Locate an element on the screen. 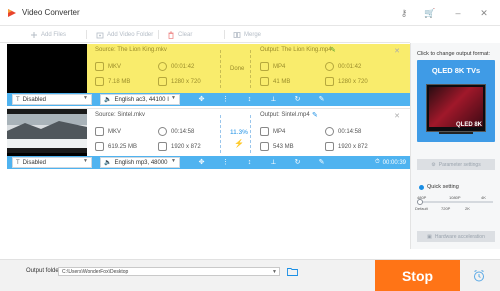 The height and width of the screenshot is (291, 500). clear-label: Clear is located at coordinates (185, 34).